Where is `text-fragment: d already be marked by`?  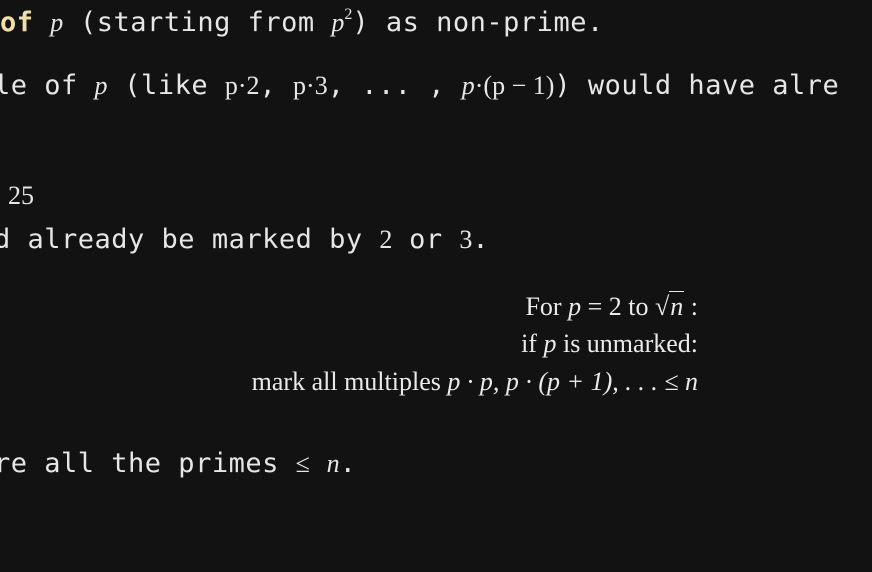 text-fragment: d already be marked by is located at coordinates (190, 239).